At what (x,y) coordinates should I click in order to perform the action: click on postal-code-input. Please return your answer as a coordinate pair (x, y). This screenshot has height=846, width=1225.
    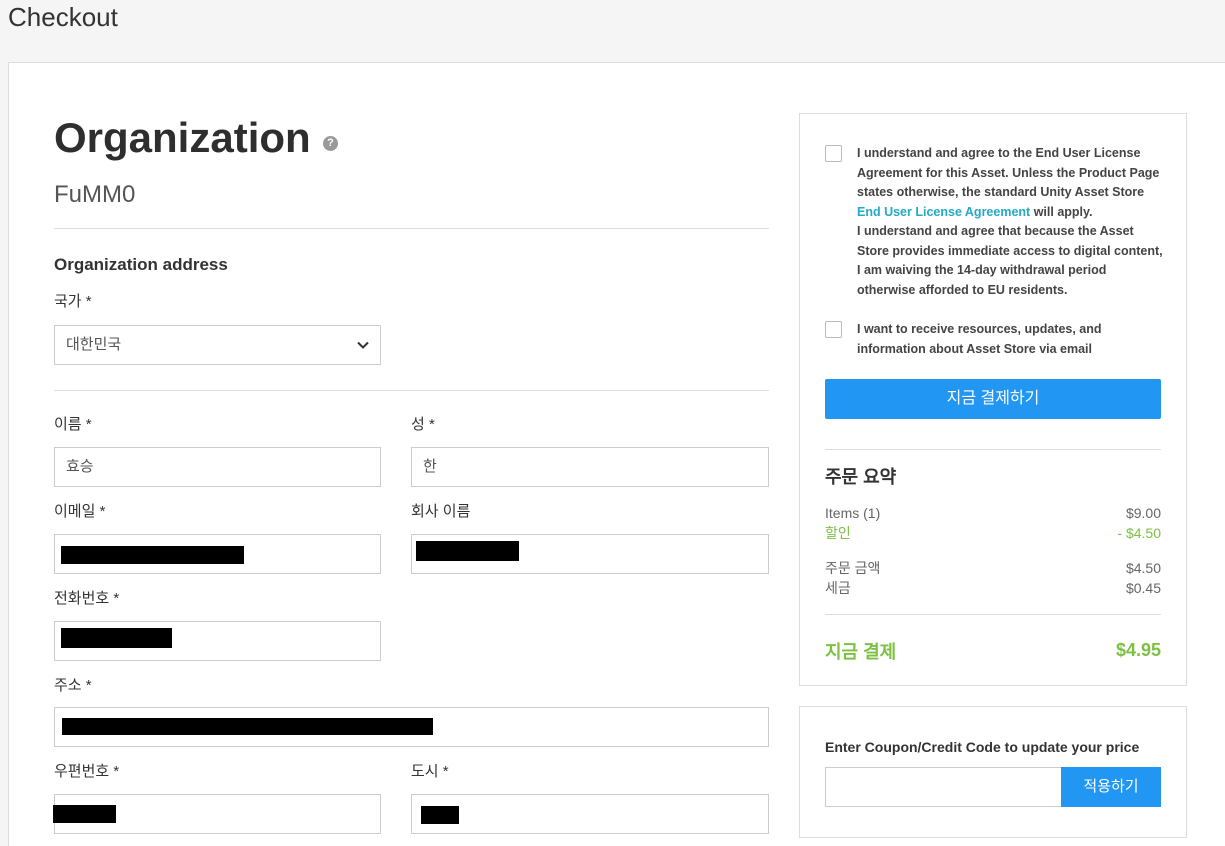
    Looking at the image, I should click on (217, 814).